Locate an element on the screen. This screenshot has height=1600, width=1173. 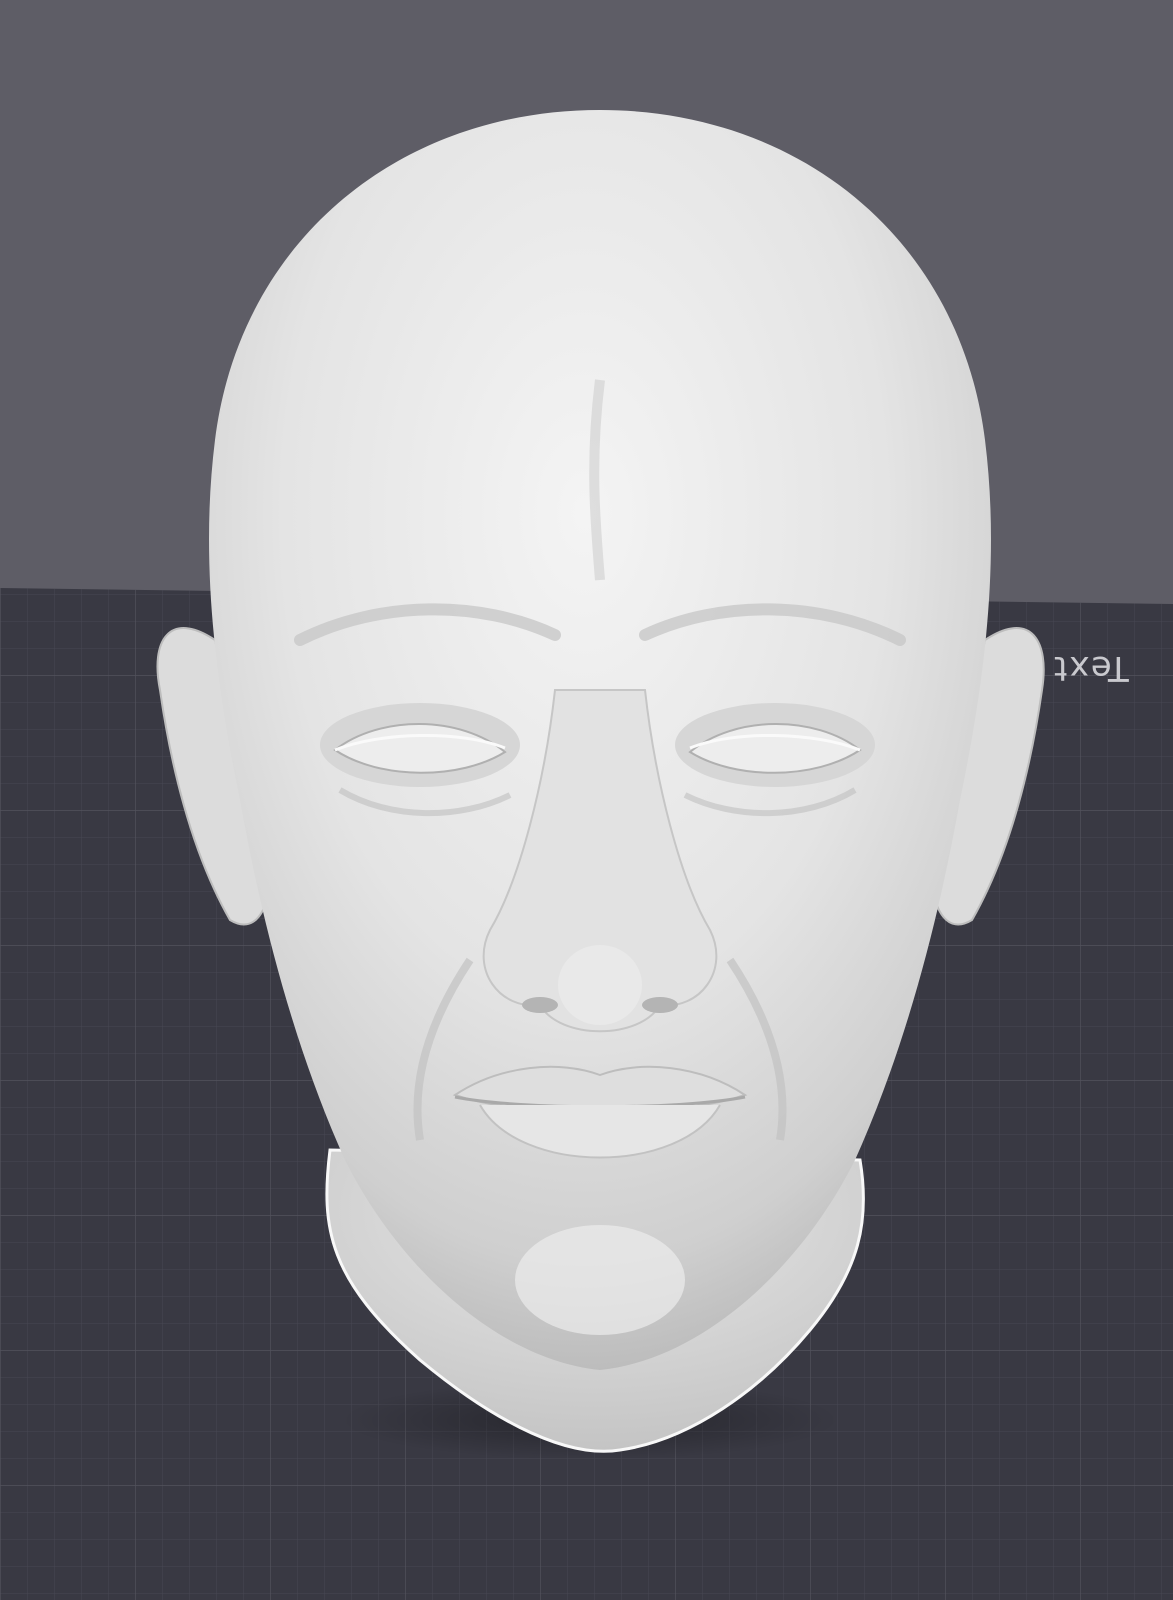
forehead-ridge is located at coordinates (597, 480).